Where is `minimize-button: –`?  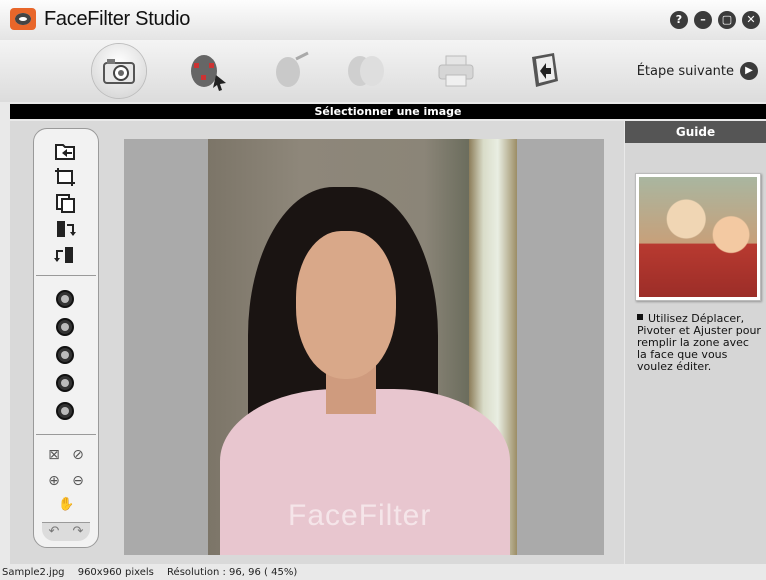
minimize-button: – is located at coordinates (703, 20).